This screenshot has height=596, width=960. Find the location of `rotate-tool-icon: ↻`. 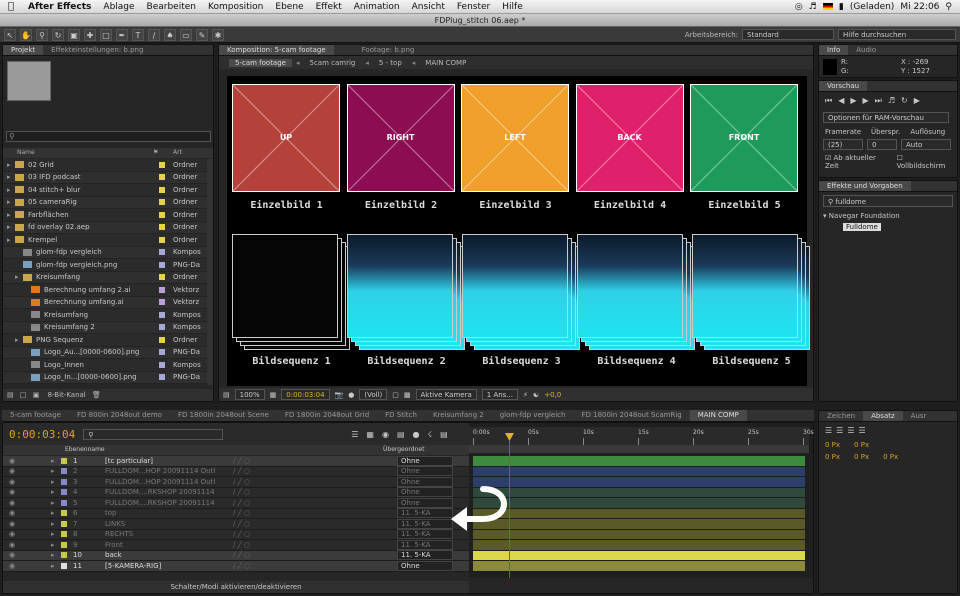

rotate-tool-icon: ↻ is located at coordinates (58, 34).